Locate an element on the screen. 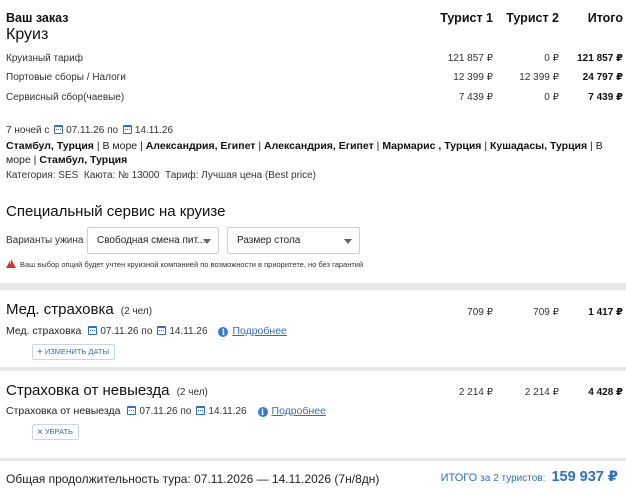  col-header-tourist1: Турист 1 is located at coordinates (466, 18).